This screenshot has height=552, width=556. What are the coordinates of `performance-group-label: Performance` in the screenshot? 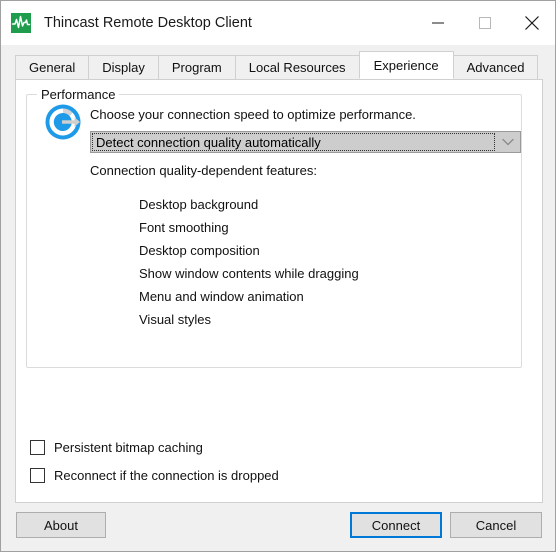 It's located at (78, 94).